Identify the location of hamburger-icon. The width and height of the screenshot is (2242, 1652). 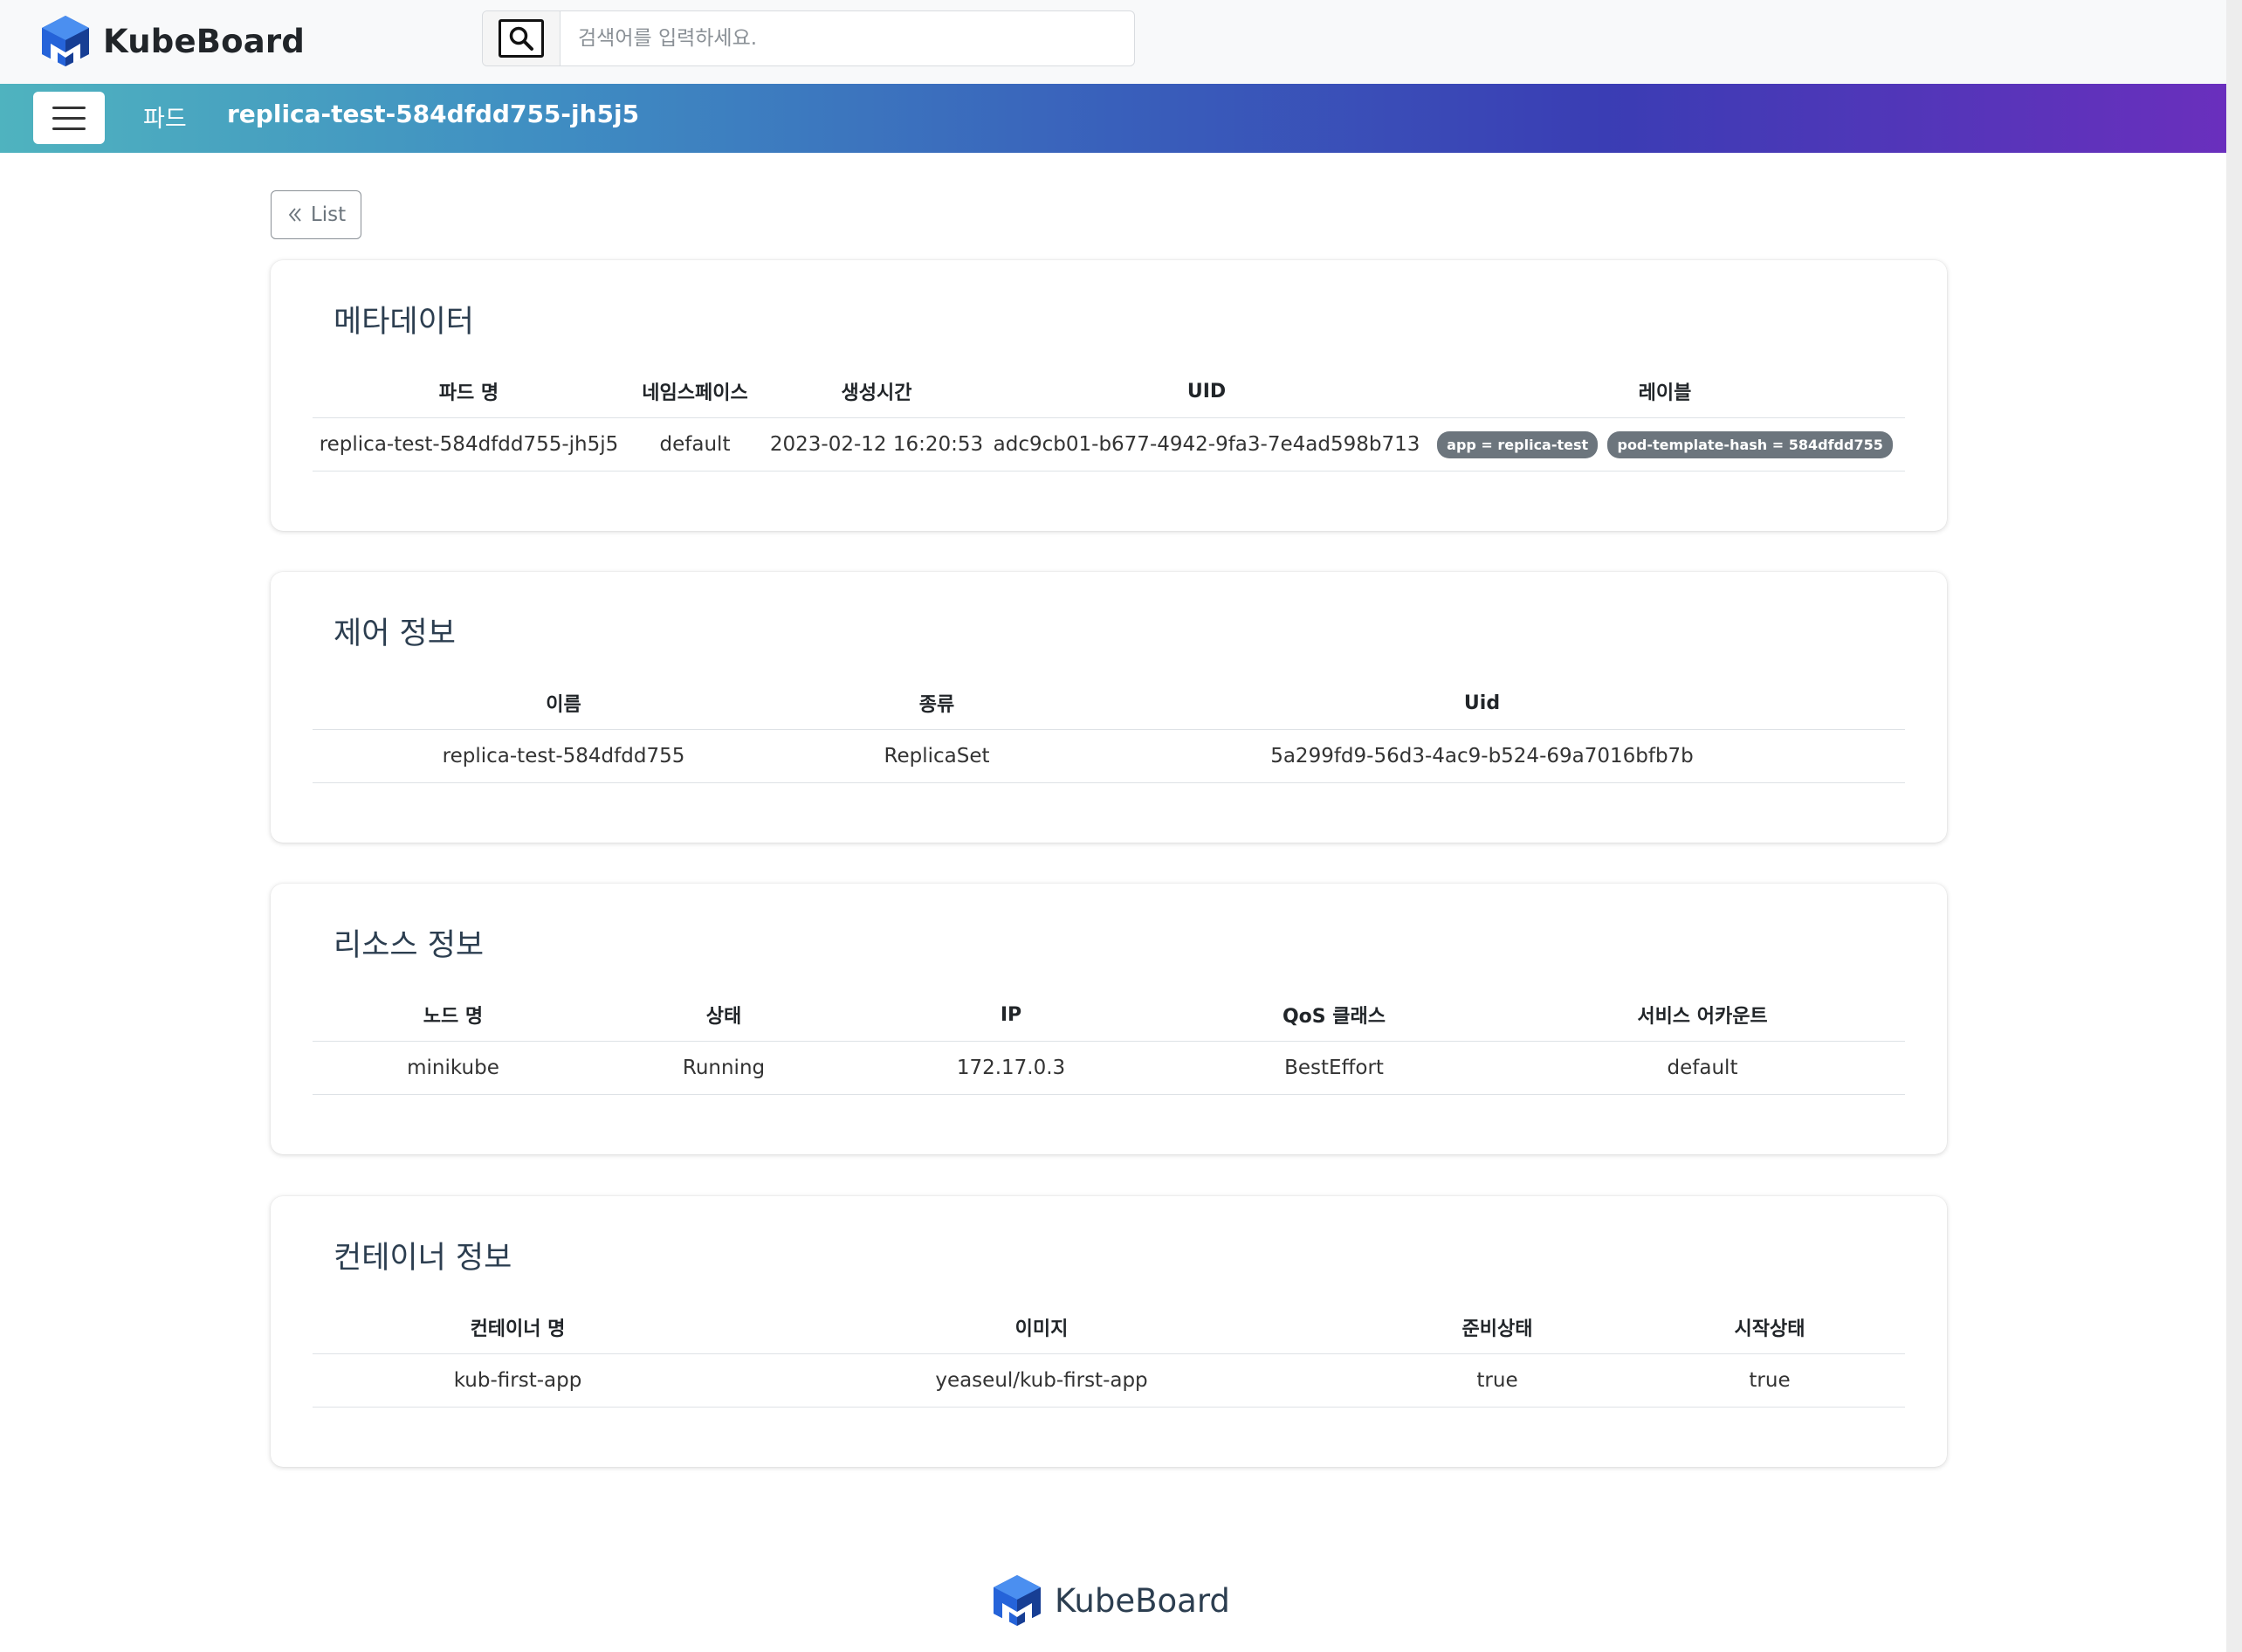
(69, 107).